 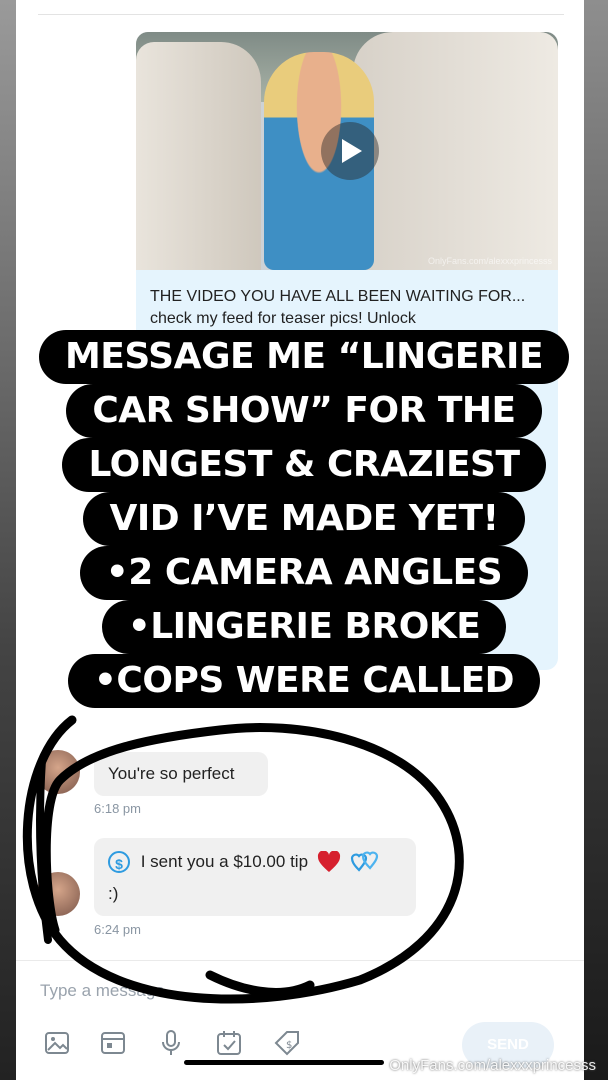 What do you see at coordinates (492, 1065) in the screenshot?
I see `footer-watermark: OnlyFans.com/alexxxprincesss` at bounding box center [492, 1065].